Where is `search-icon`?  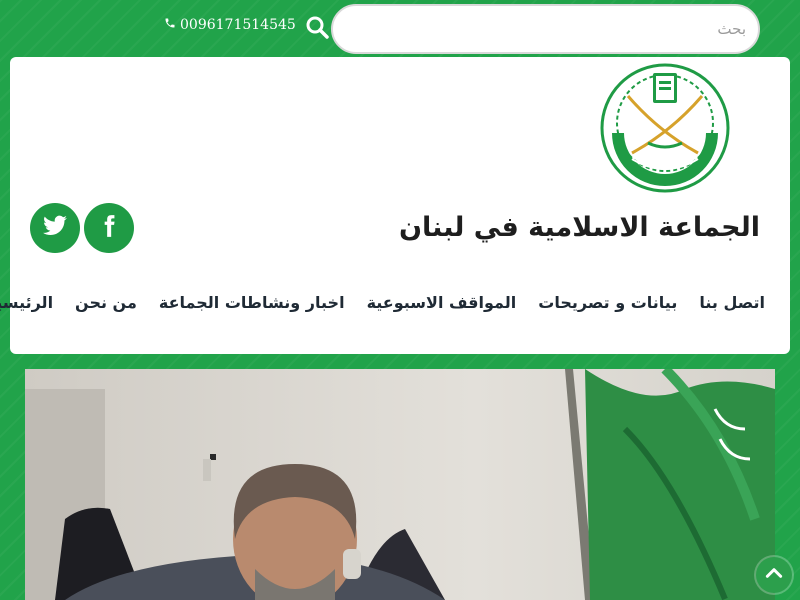
search-icon is located at coordinates (317, 27).